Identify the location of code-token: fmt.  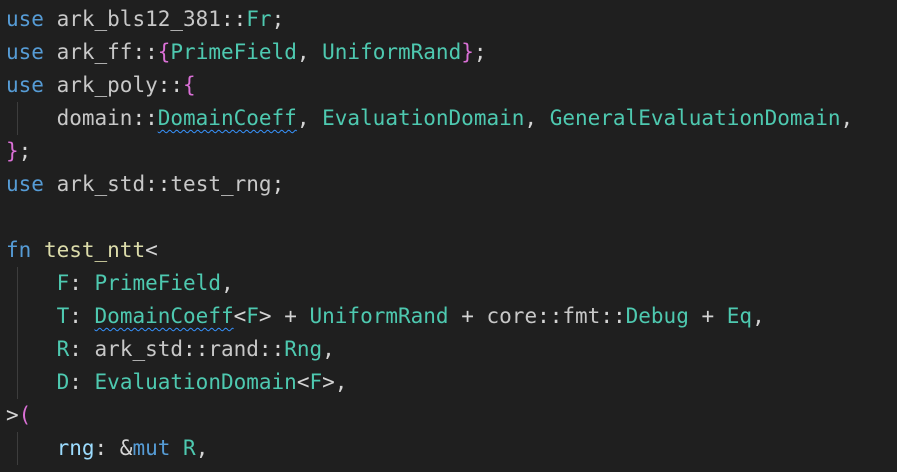
(581, 316).